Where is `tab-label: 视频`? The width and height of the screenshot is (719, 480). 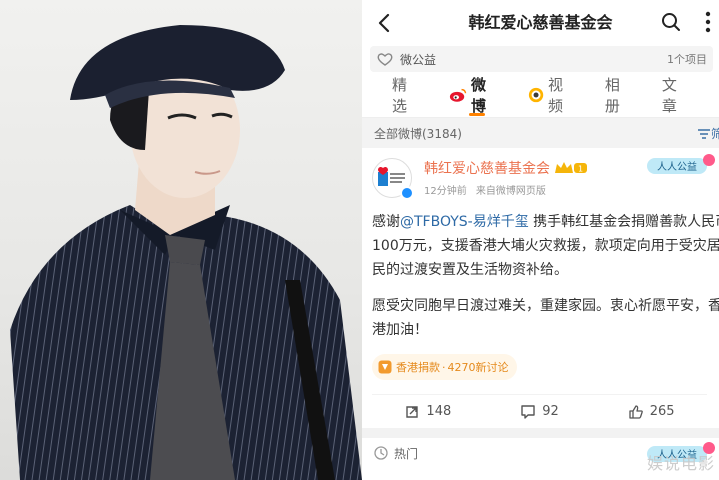
tab-label: 视频 is located at coordinates (555, 95).